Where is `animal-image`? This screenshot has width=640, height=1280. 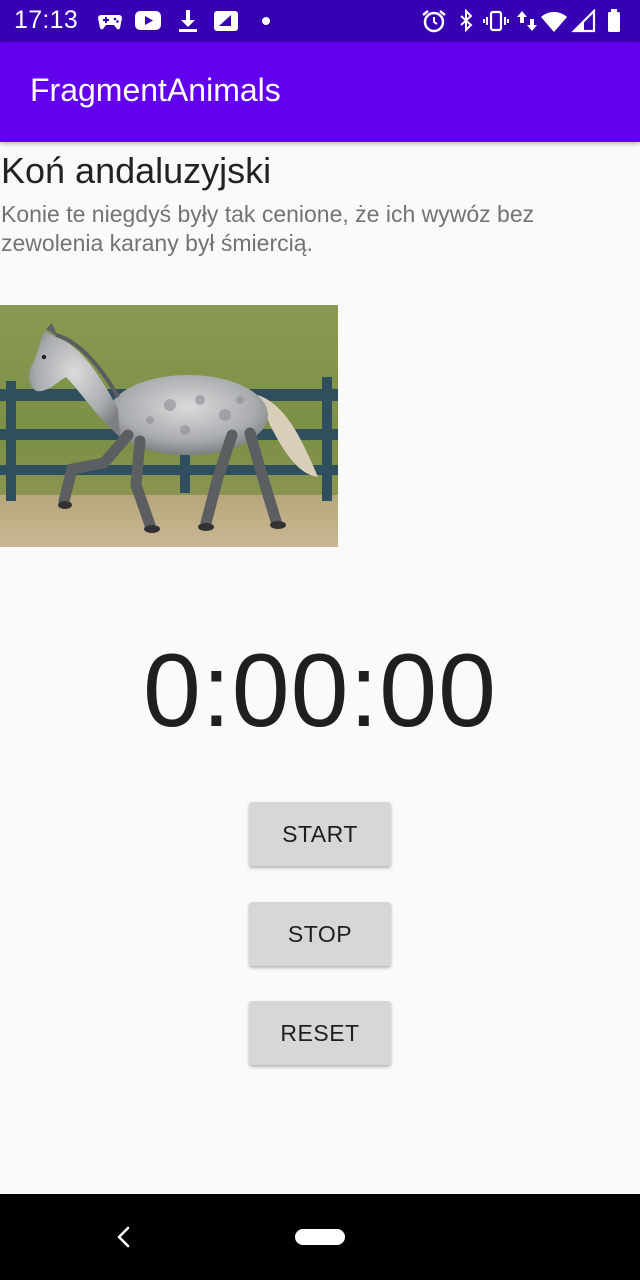
animal-image is located at coordinates (169, 426).